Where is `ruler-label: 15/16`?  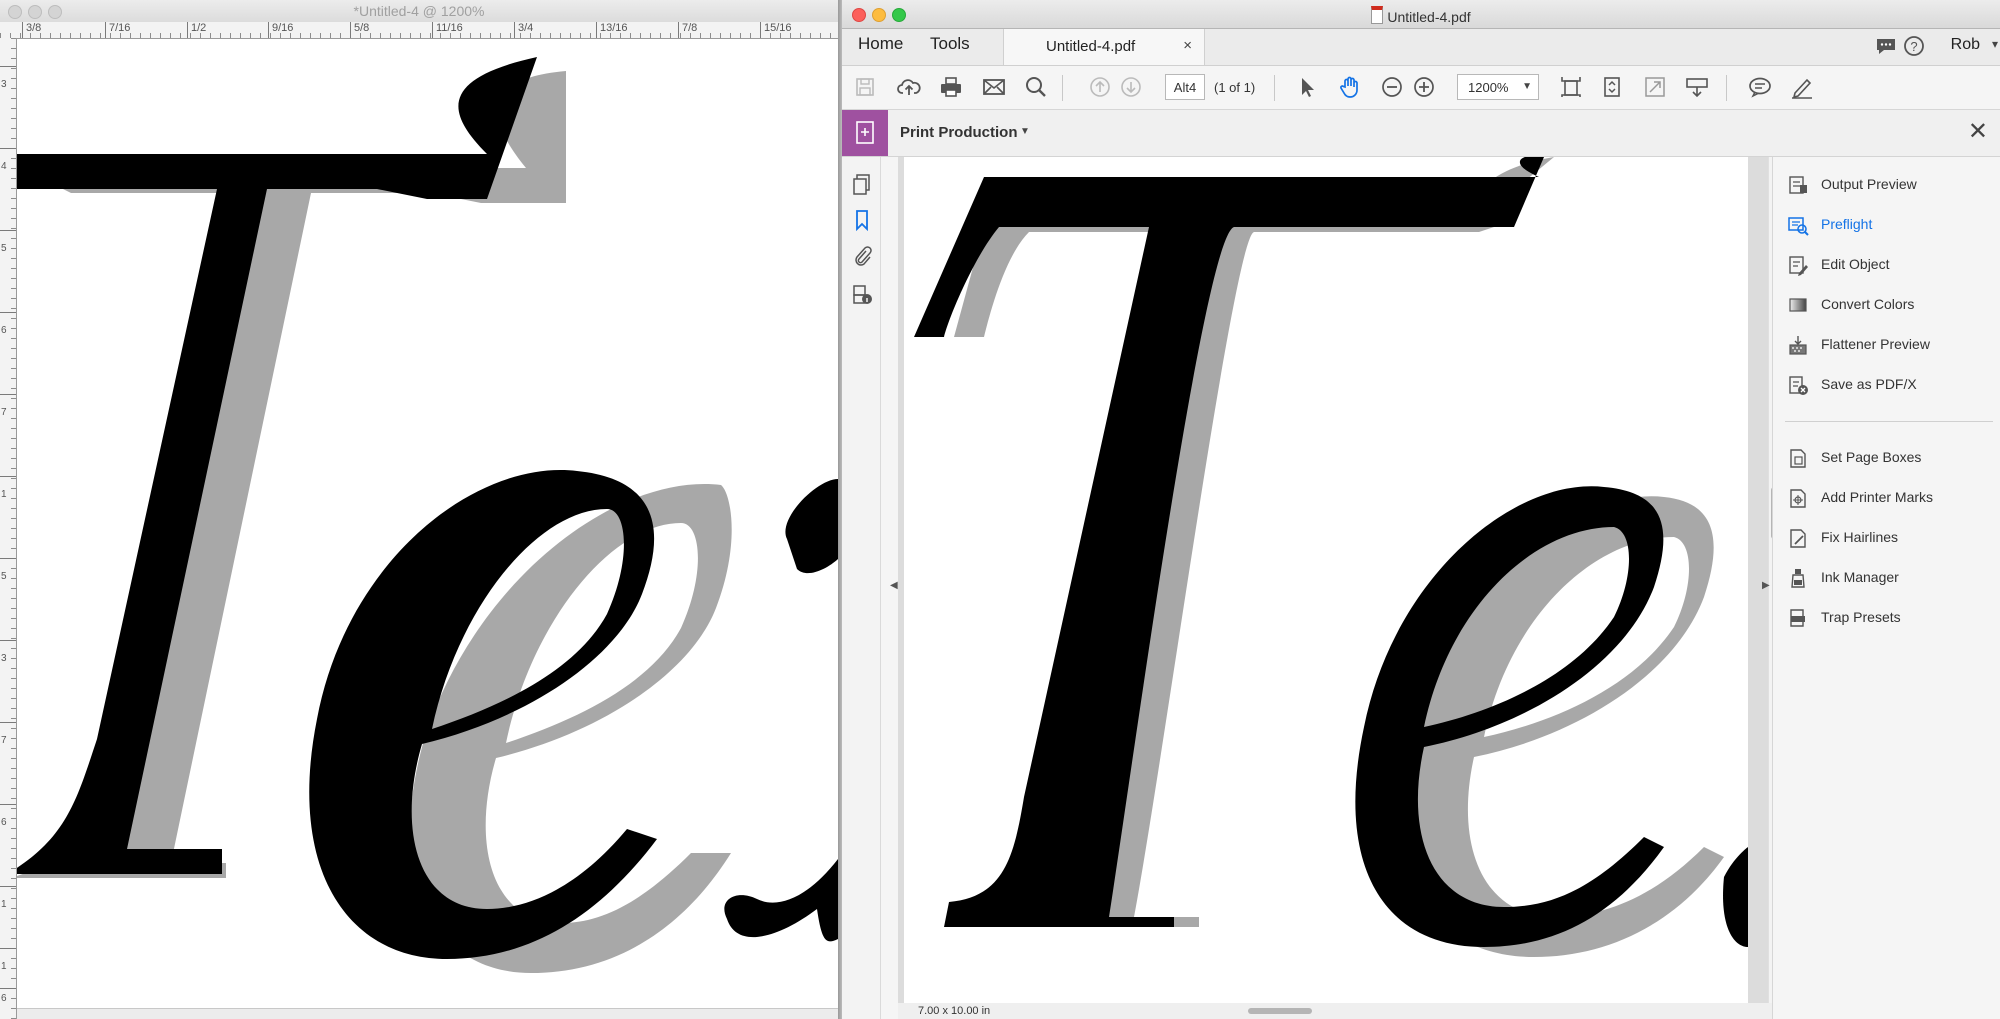 ruler-label: 15/16 is located at coordinates (778, 28).